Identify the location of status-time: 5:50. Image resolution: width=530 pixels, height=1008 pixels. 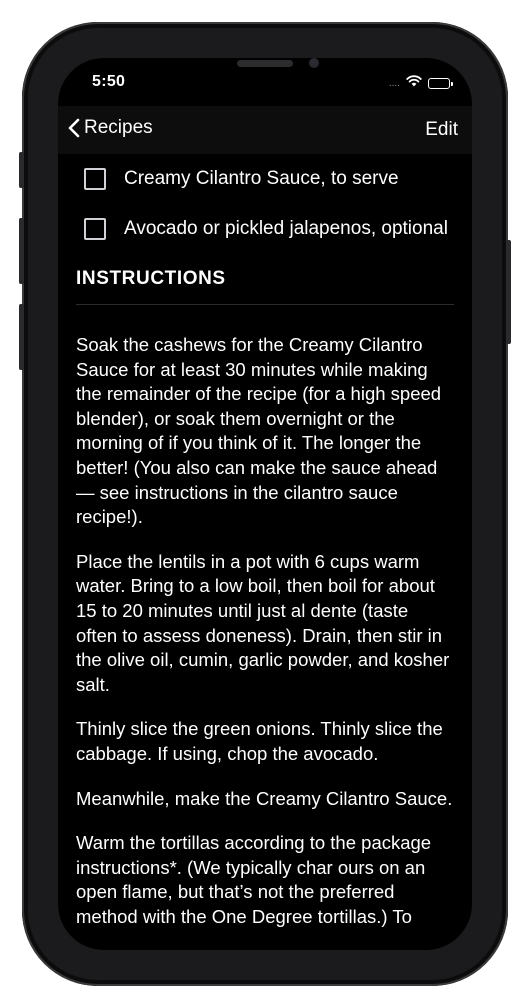
(109, 81).